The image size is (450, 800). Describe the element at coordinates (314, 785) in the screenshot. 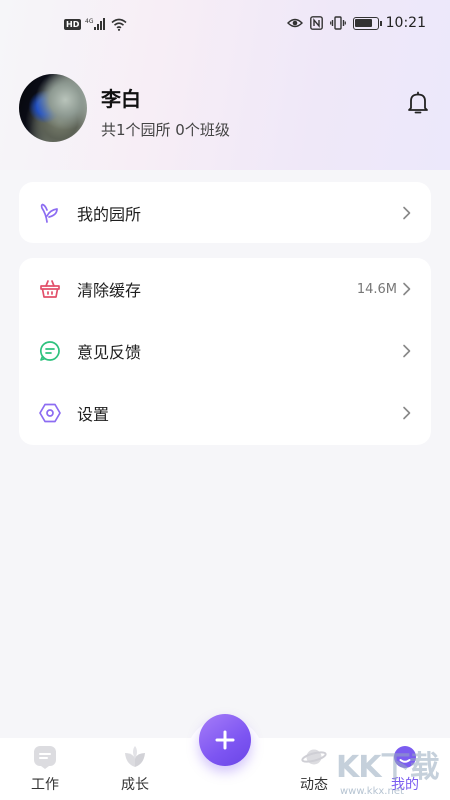

I see `tab-label: 动态` at that location.